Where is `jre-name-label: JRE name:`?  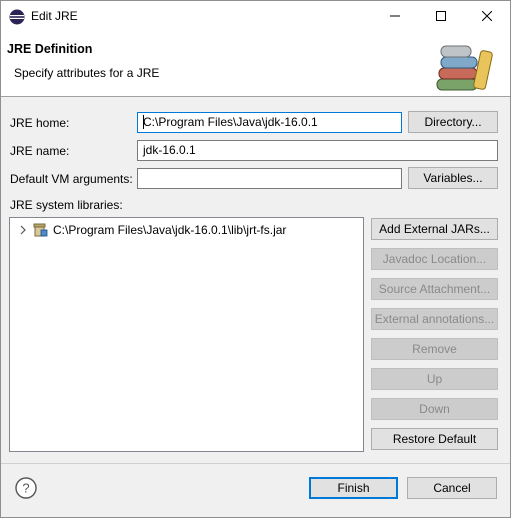 jre-name-label: JRE name: is located at coordinates (40, 151).